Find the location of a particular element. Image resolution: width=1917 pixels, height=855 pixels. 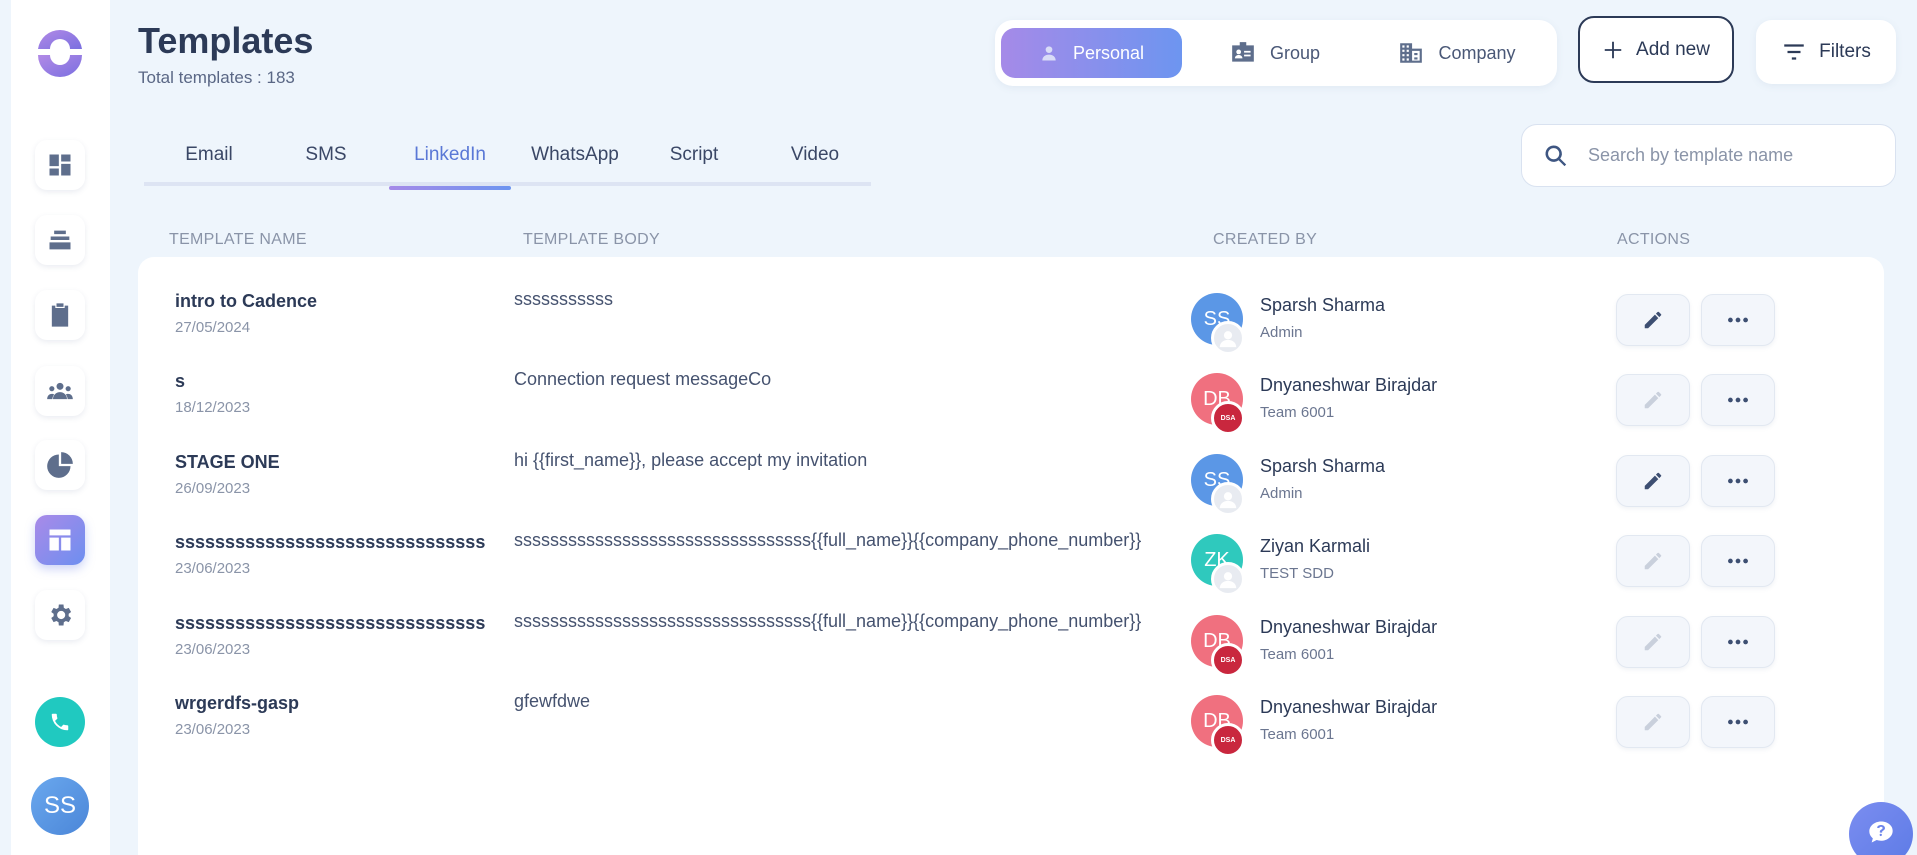

column-header-template-body: TEMPLATE BODY is located at coordinates (591, 239).